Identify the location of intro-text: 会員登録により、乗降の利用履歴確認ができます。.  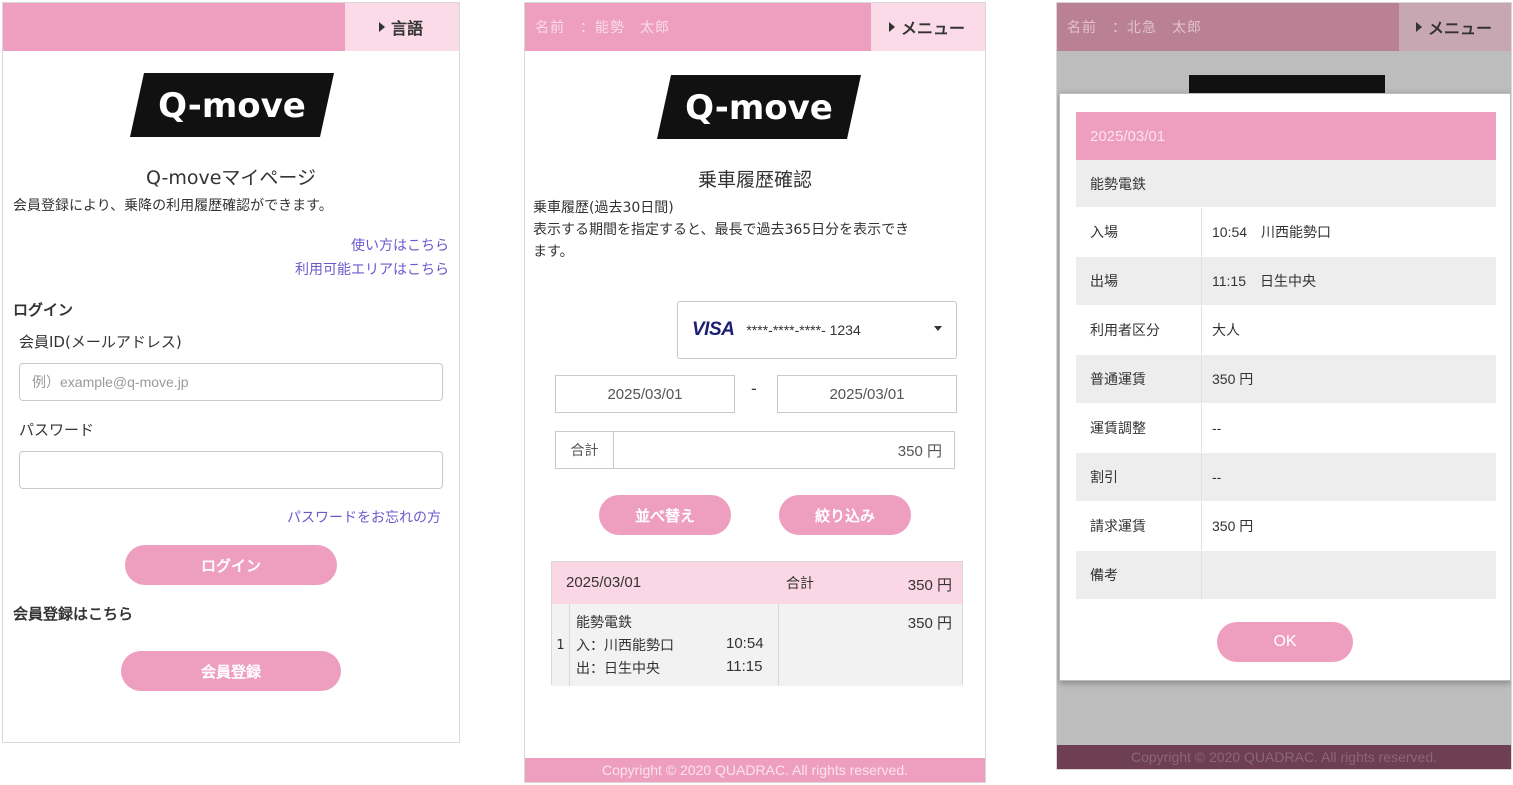
(173, 206).